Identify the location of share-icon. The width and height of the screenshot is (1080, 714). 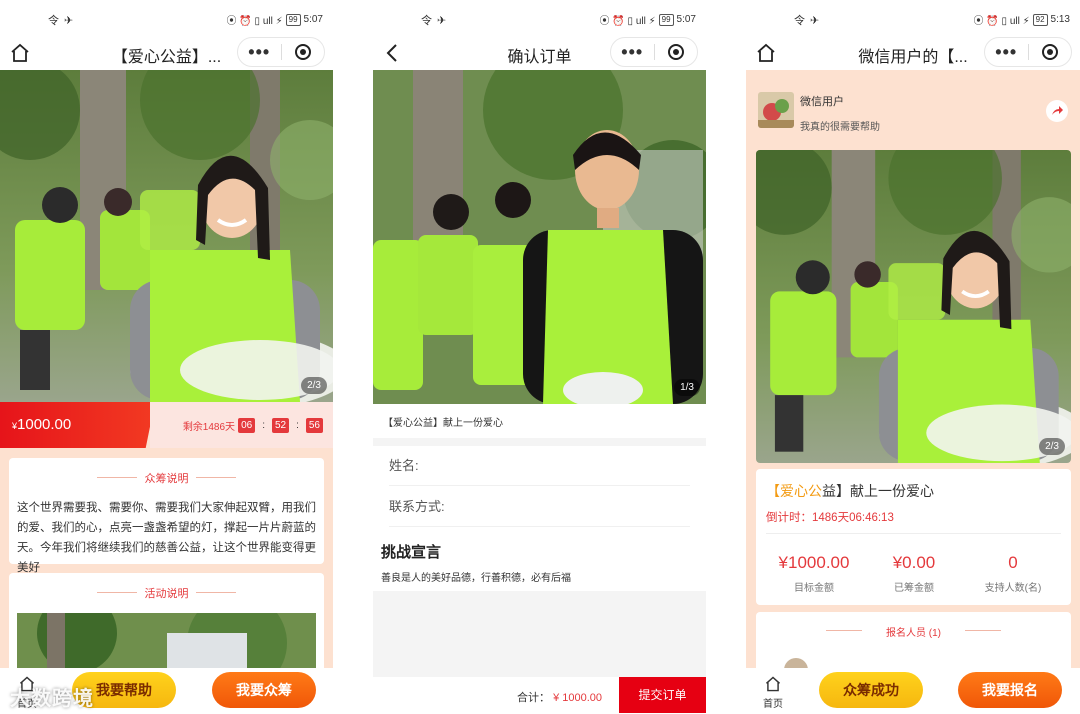
(1057, 111).